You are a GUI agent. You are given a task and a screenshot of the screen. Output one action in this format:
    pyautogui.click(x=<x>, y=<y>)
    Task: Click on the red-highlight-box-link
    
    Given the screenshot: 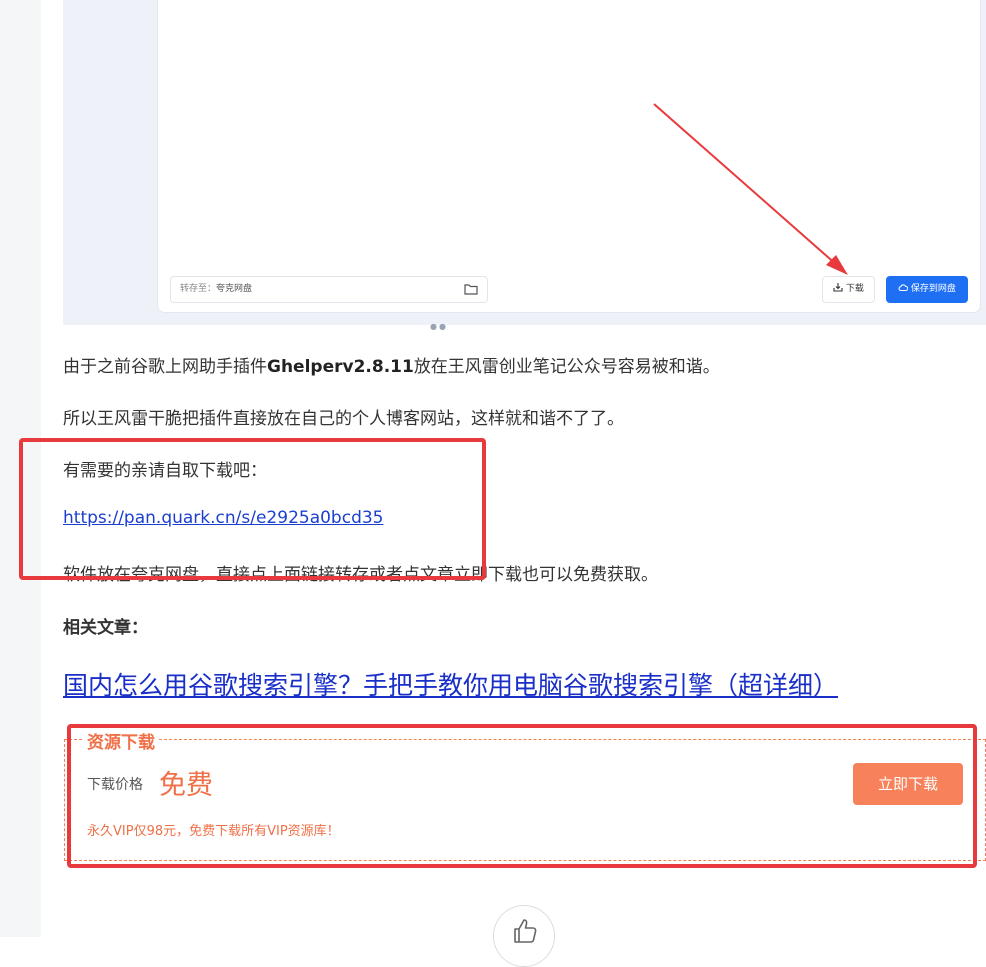 What is the action you would take?
    pyautogui.click(x=252, y=509)
    